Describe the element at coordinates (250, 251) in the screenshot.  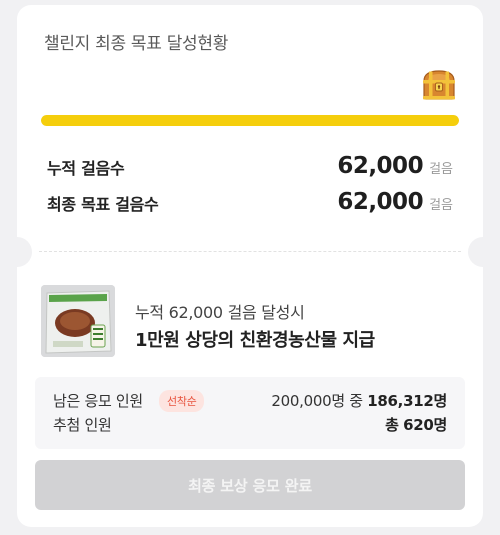
I see `ticket-divider` at that location.